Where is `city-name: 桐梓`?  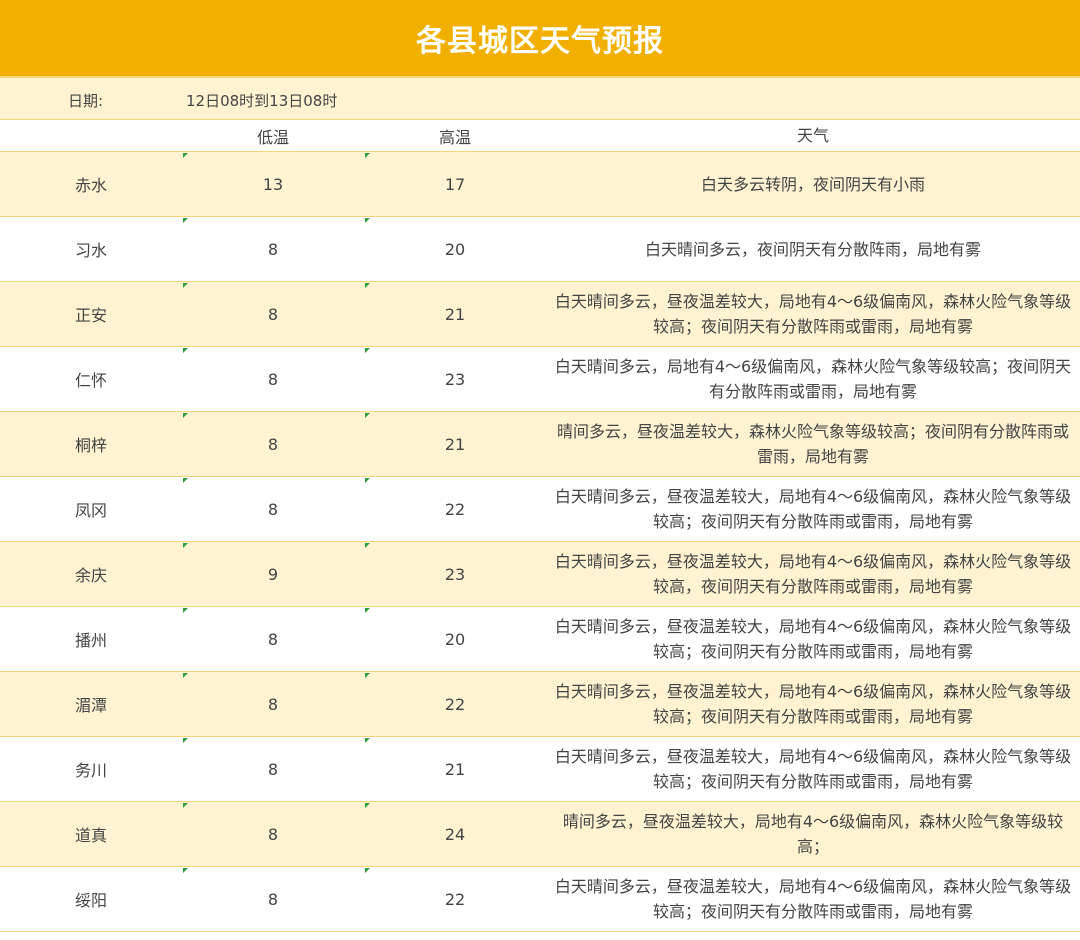 city-name: 桐梓 is located at coordinates (90, 445).